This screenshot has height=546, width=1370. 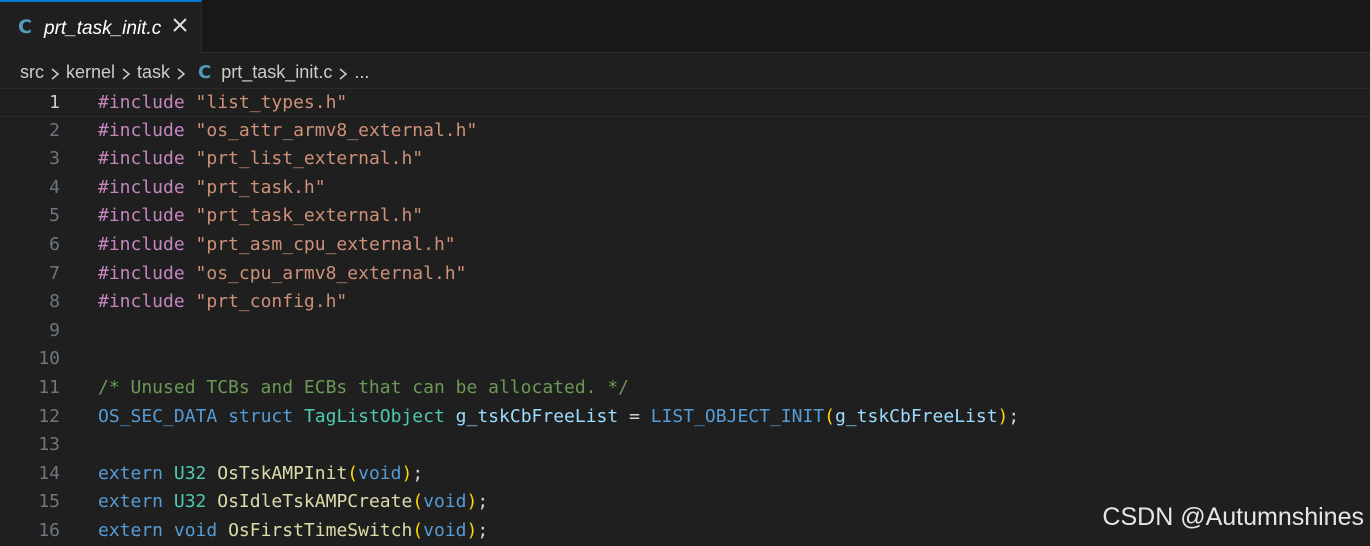 I want to click on line-number: 13, so click(x=49, y=445).